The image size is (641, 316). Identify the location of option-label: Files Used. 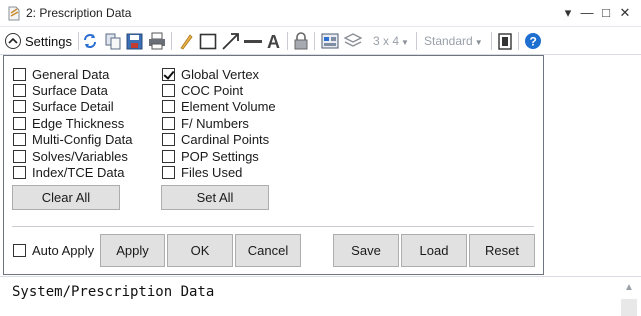
(212, 172).